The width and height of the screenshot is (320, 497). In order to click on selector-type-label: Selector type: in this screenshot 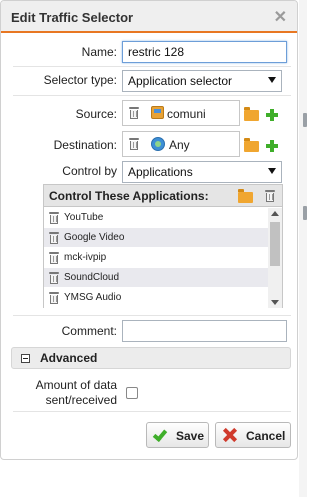, I will do `click(80, 80)`.